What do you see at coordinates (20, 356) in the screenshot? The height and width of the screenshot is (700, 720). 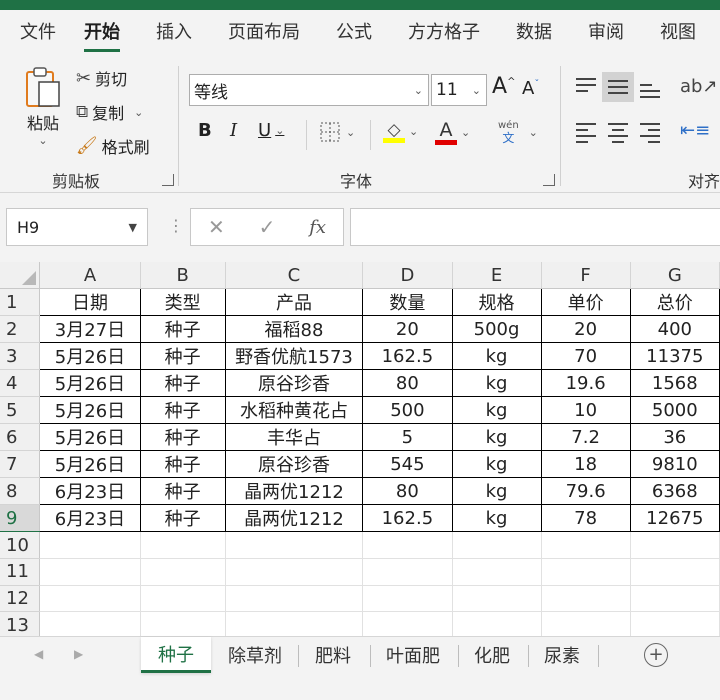 I see `row-header: 3` at bounding box center [20, 356].